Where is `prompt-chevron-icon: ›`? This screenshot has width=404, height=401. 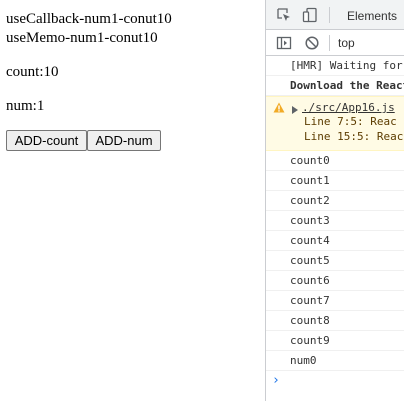
prompt-chevron-icon: › is located at coordinates (276, 380).